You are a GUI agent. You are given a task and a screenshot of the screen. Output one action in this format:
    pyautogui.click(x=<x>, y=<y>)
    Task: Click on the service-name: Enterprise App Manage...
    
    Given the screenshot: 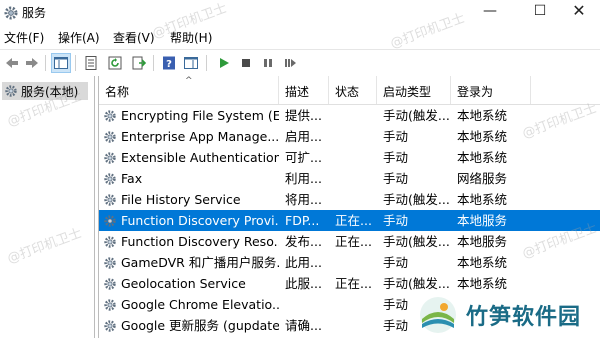 What is the action you would take?
    pyautogui.click(x=200, y=136)
    